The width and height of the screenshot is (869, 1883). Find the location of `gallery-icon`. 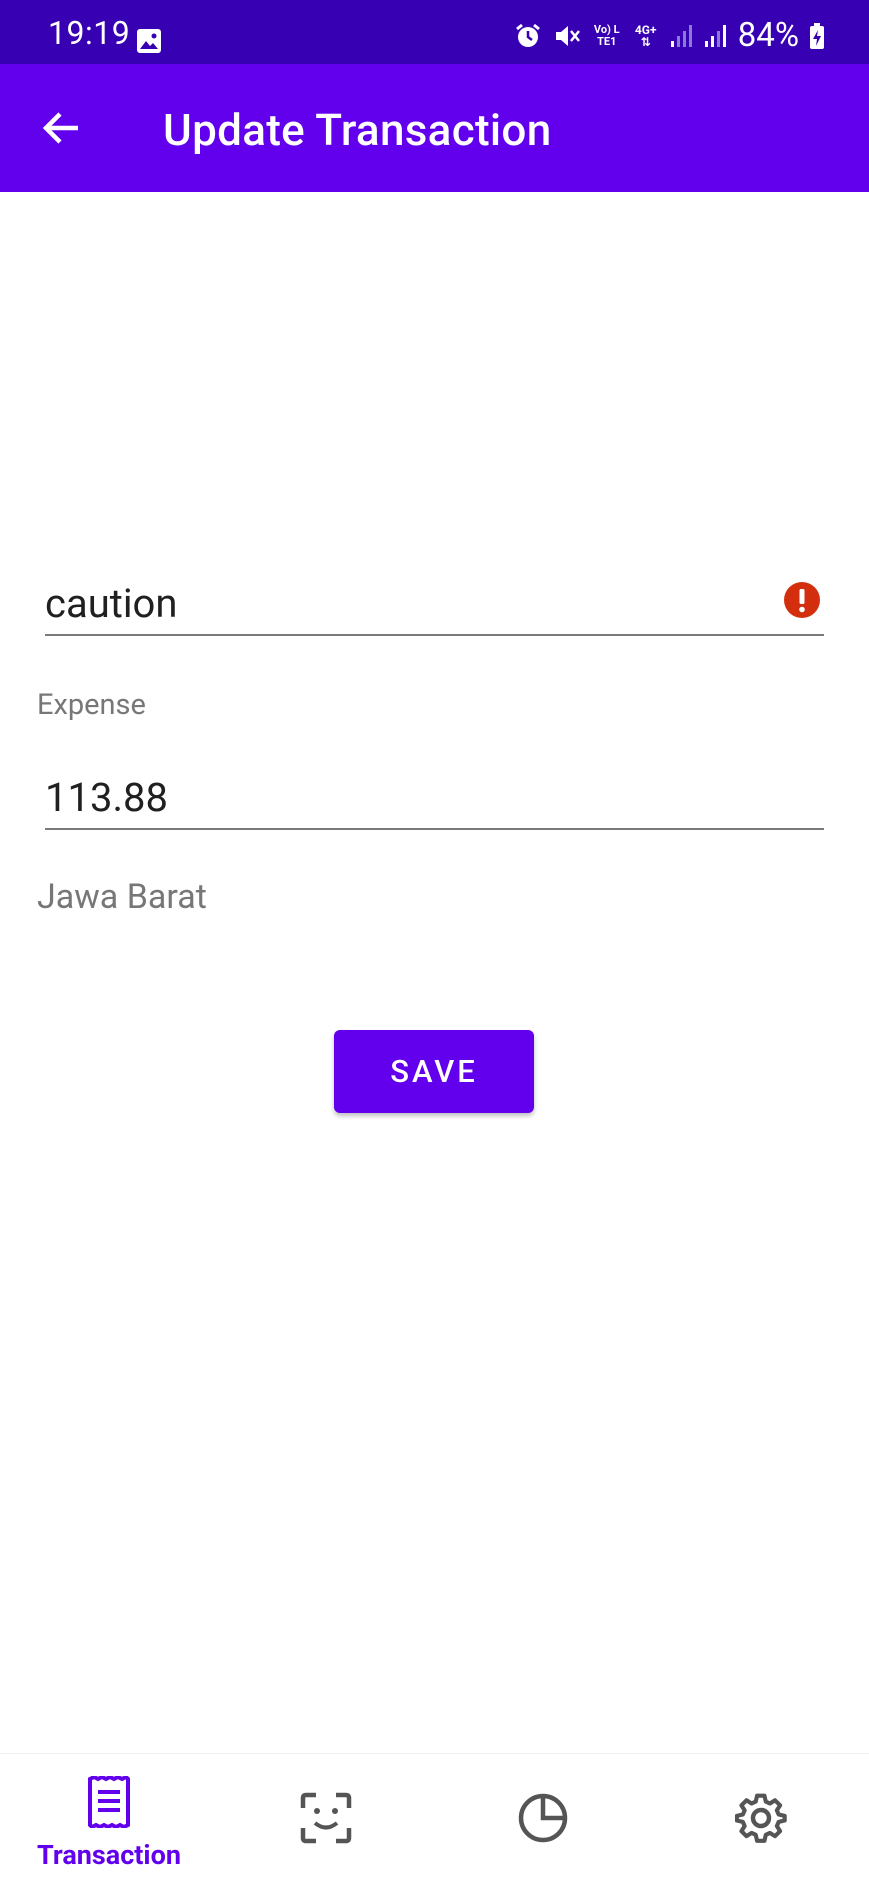

gallery-icon is located at coordinates (149, 41).